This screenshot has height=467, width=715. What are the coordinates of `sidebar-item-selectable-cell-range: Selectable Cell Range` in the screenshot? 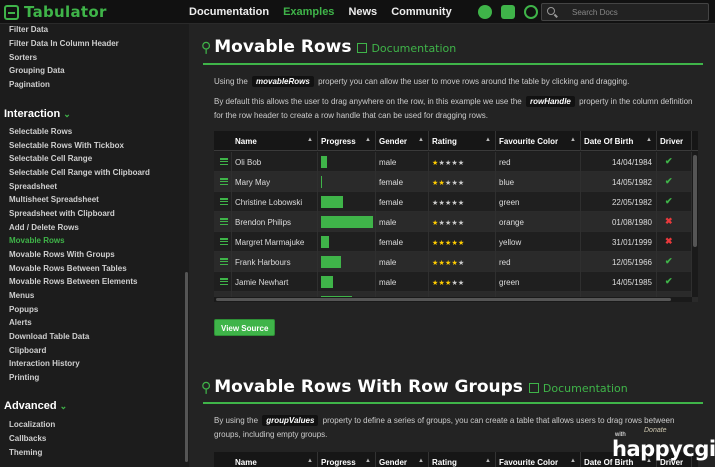 It's located at (50, 158).